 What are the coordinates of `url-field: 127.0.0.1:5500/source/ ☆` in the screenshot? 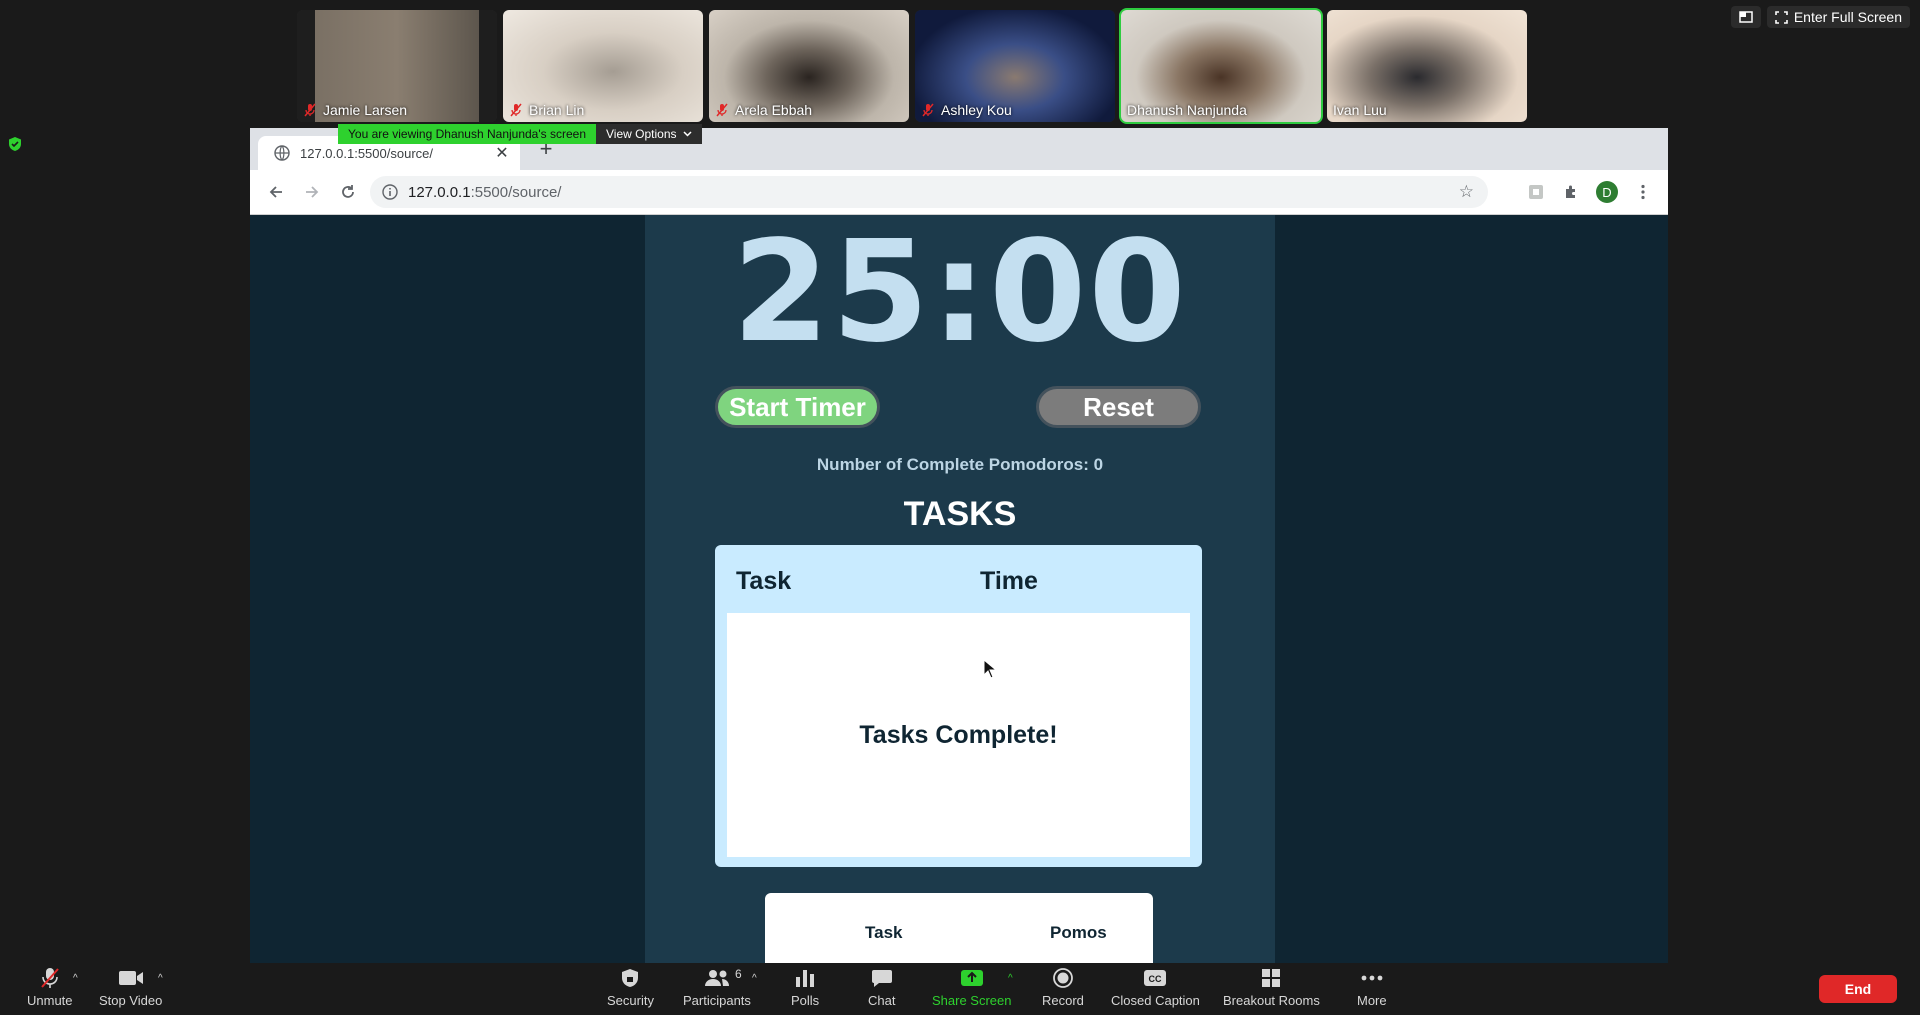 It's located at (929, 192).